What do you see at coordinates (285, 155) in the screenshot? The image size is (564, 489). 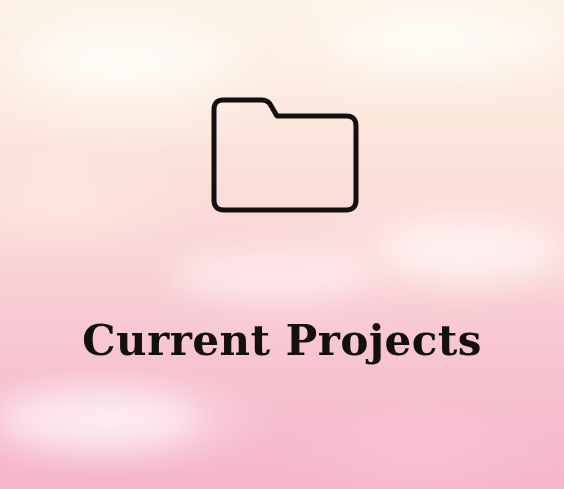 I see `folder-icon` at bounding box center [285, 155].